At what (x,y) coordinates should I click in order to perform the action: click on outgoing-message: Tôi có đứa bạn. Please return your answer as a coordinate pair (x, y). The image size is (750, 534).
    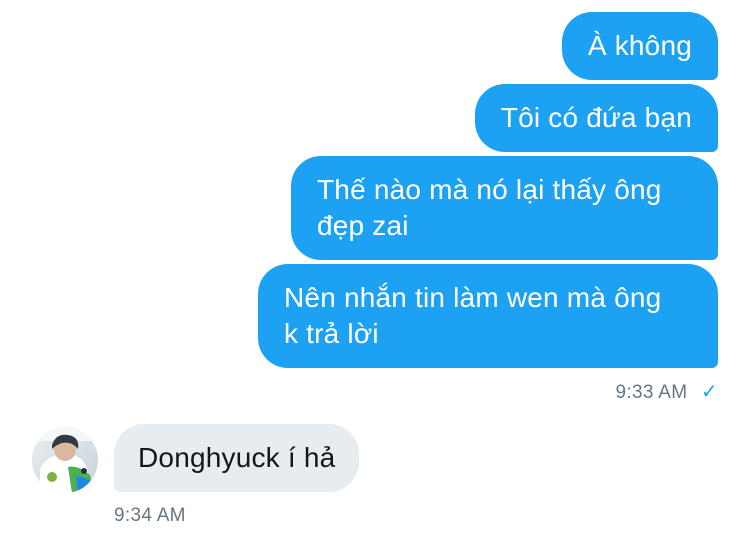
    Looking at the image, I should click on (596, 118).